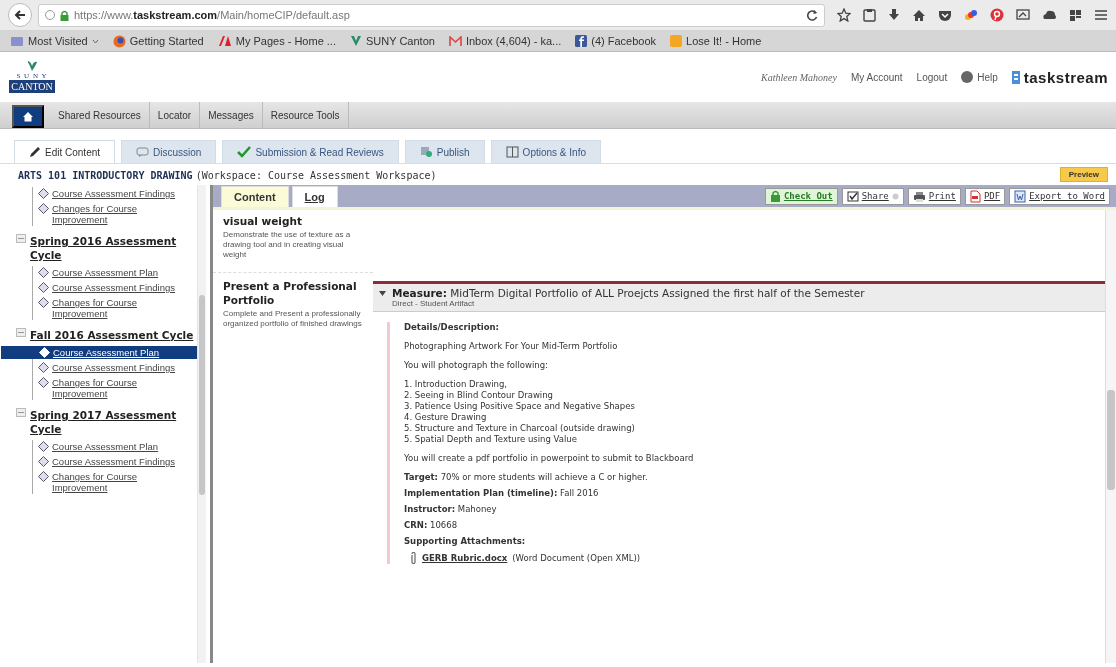 The width and height of the screenshot is (1116, 667). Describe the element at coordinates (465, 541) in the screenshot. I see `attachments-heading: Supporting Attachments:` at that location.